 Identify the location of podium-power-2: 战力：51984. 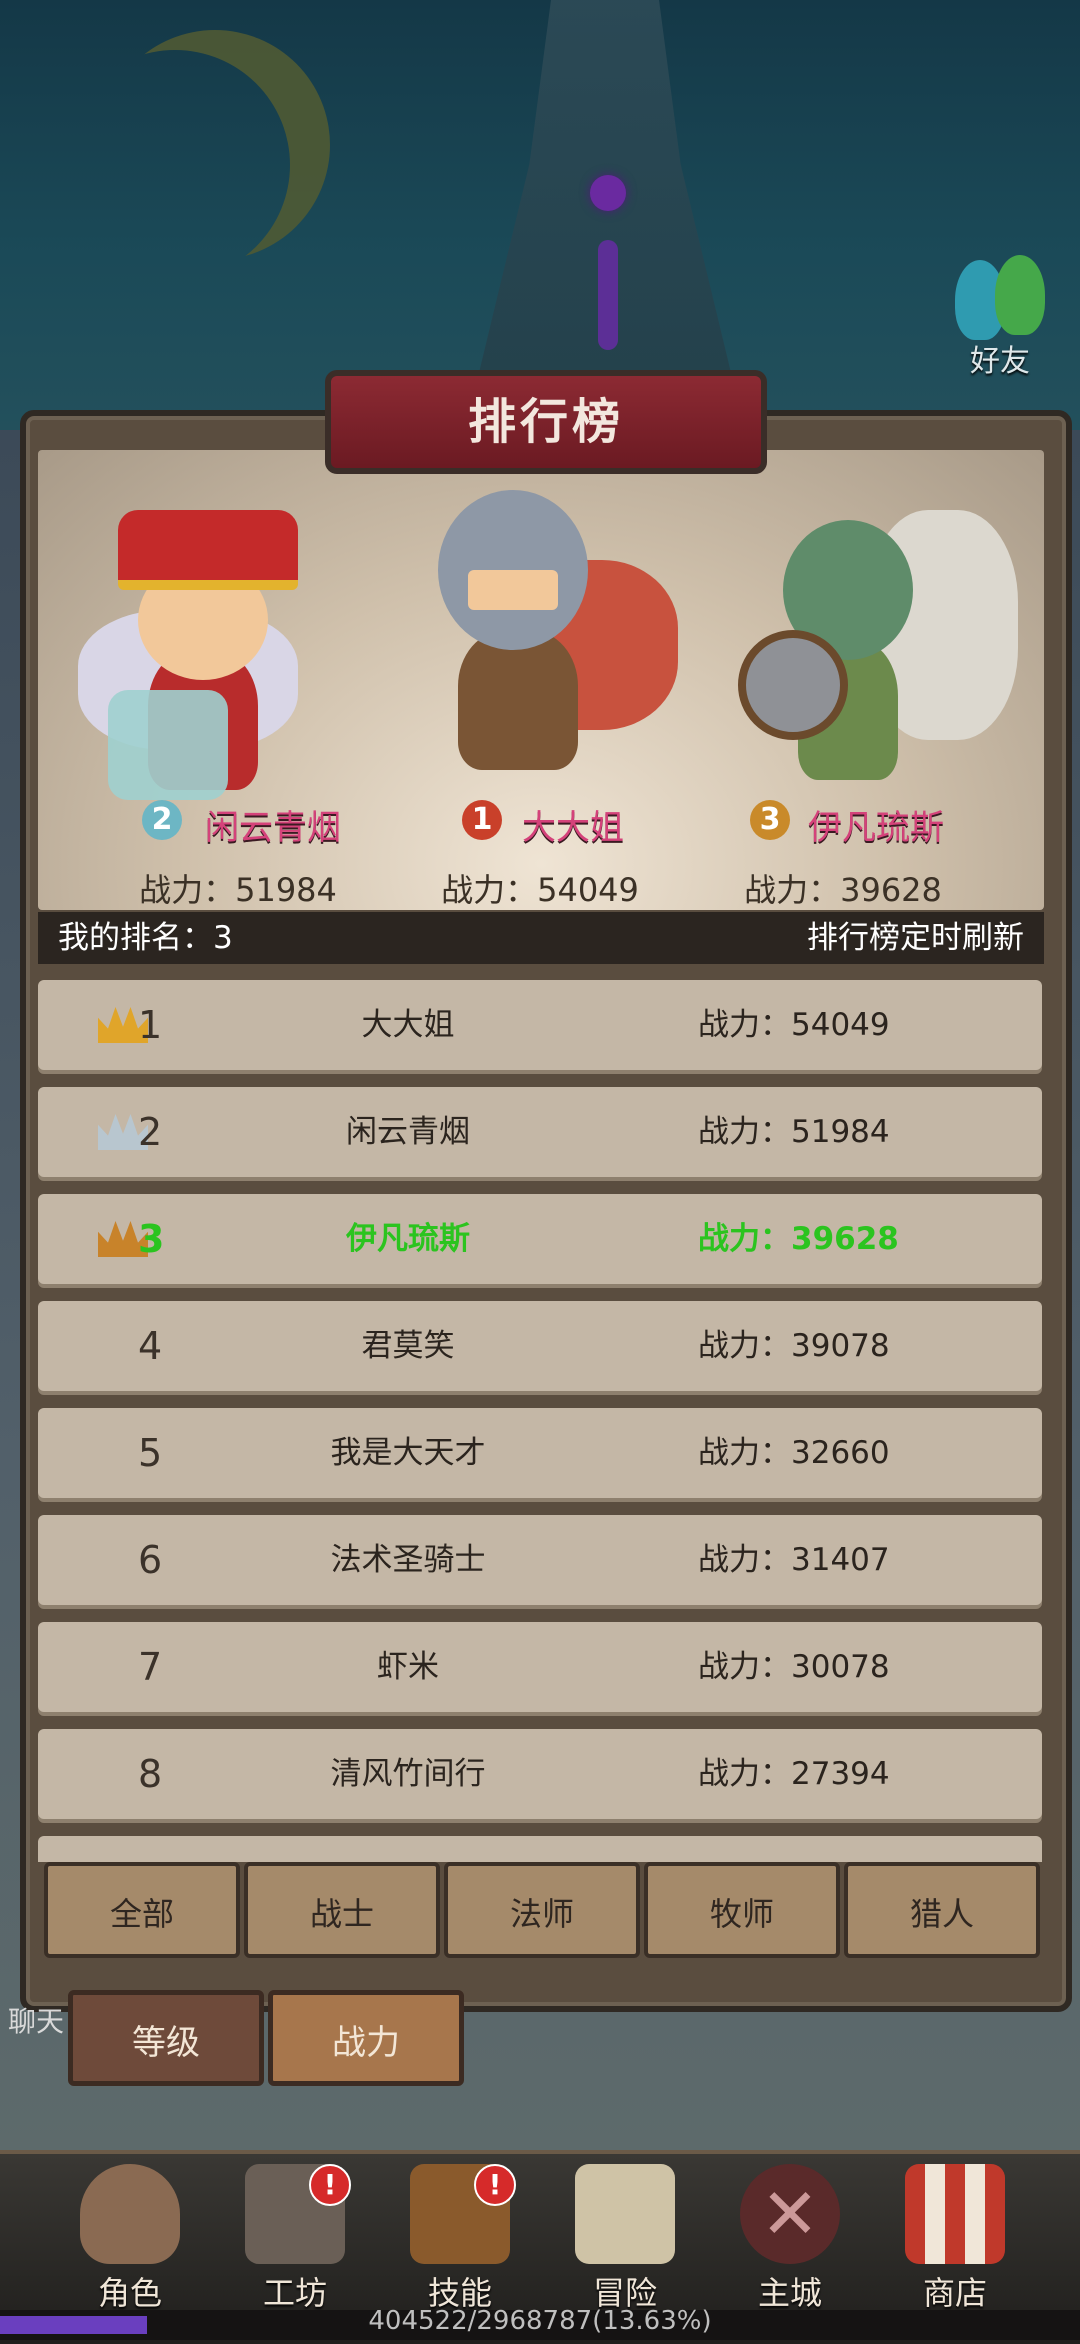
(238, 890).